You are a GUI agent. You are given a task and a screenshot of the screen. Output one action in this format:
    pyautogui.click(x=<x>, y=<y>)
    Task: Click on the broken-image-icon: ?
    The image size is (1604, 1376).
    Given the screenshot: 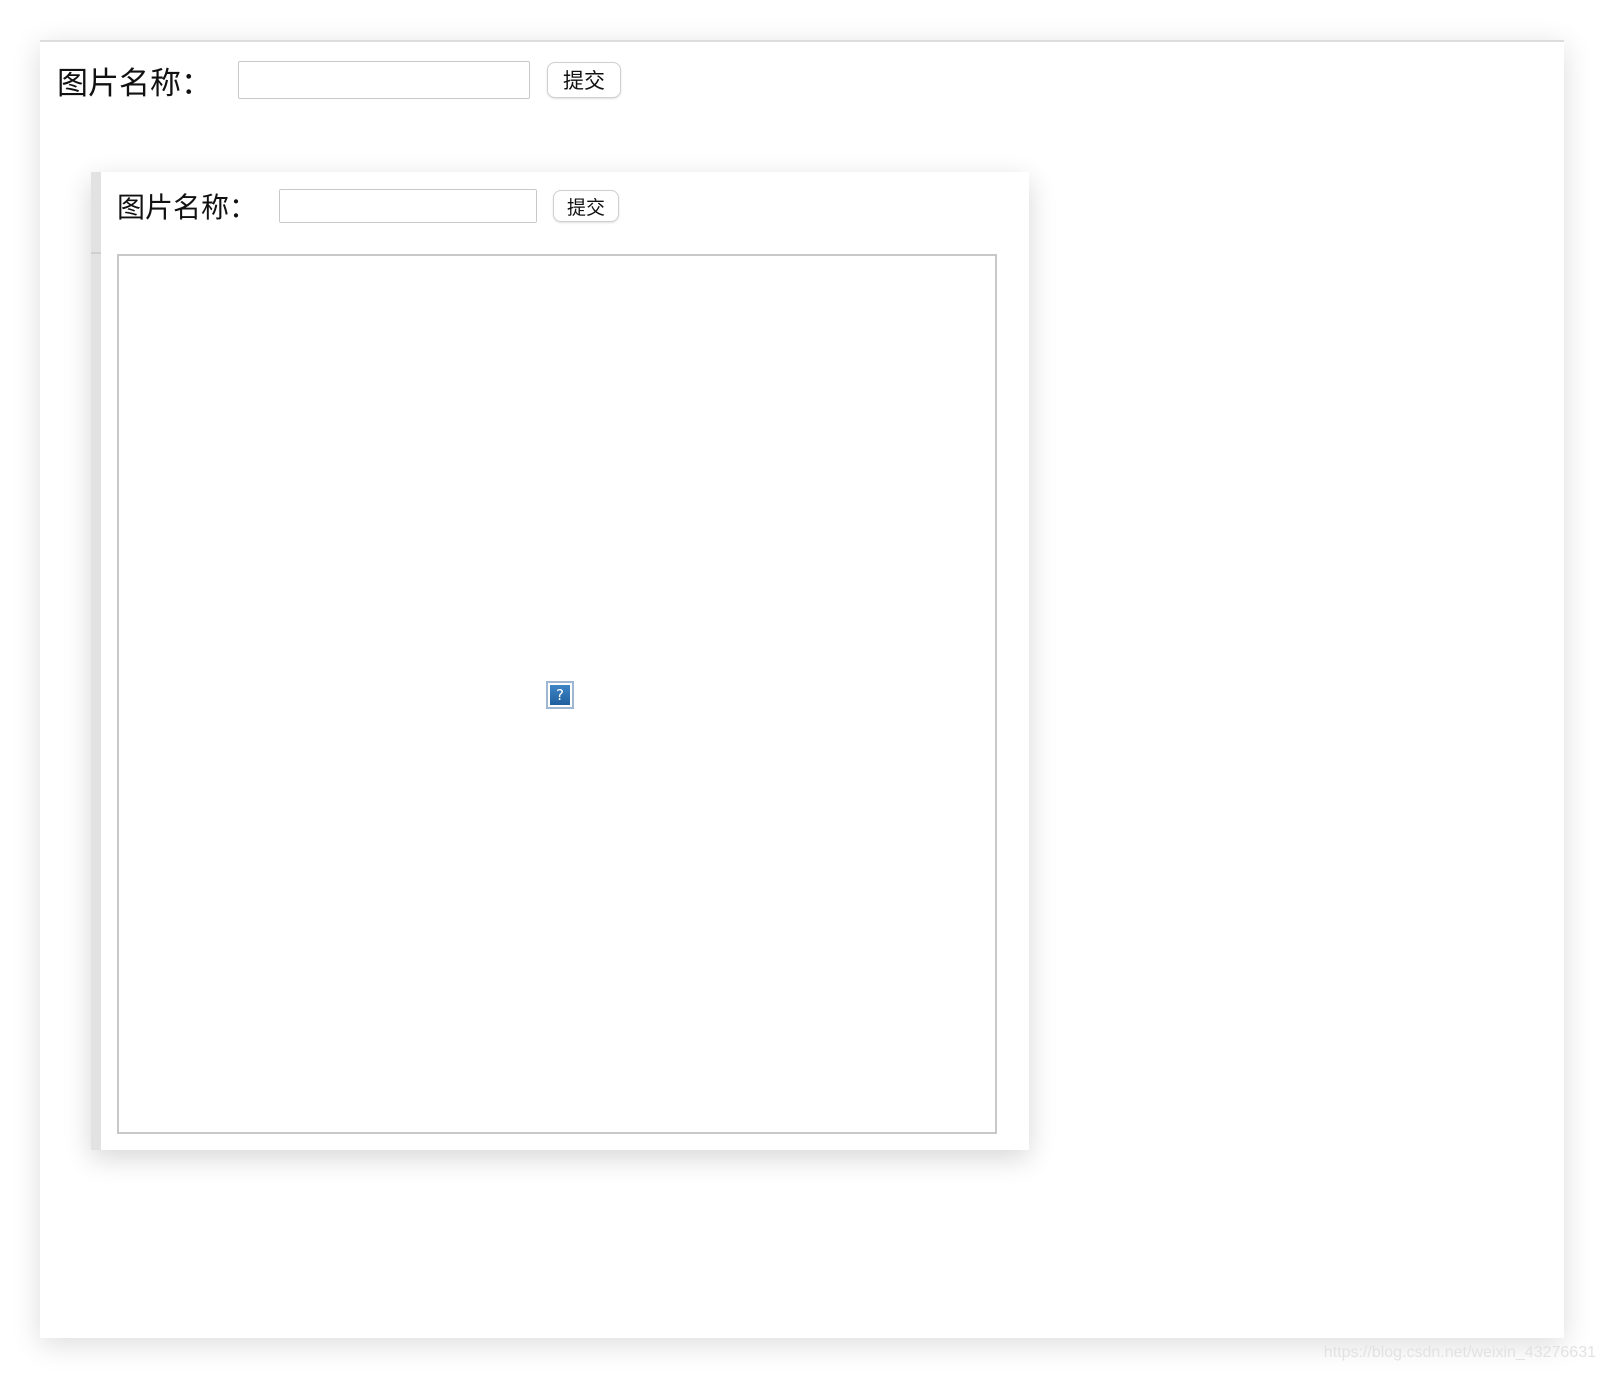 What is the action you would take?
    pyautogui.click(x=560, y=695)
    